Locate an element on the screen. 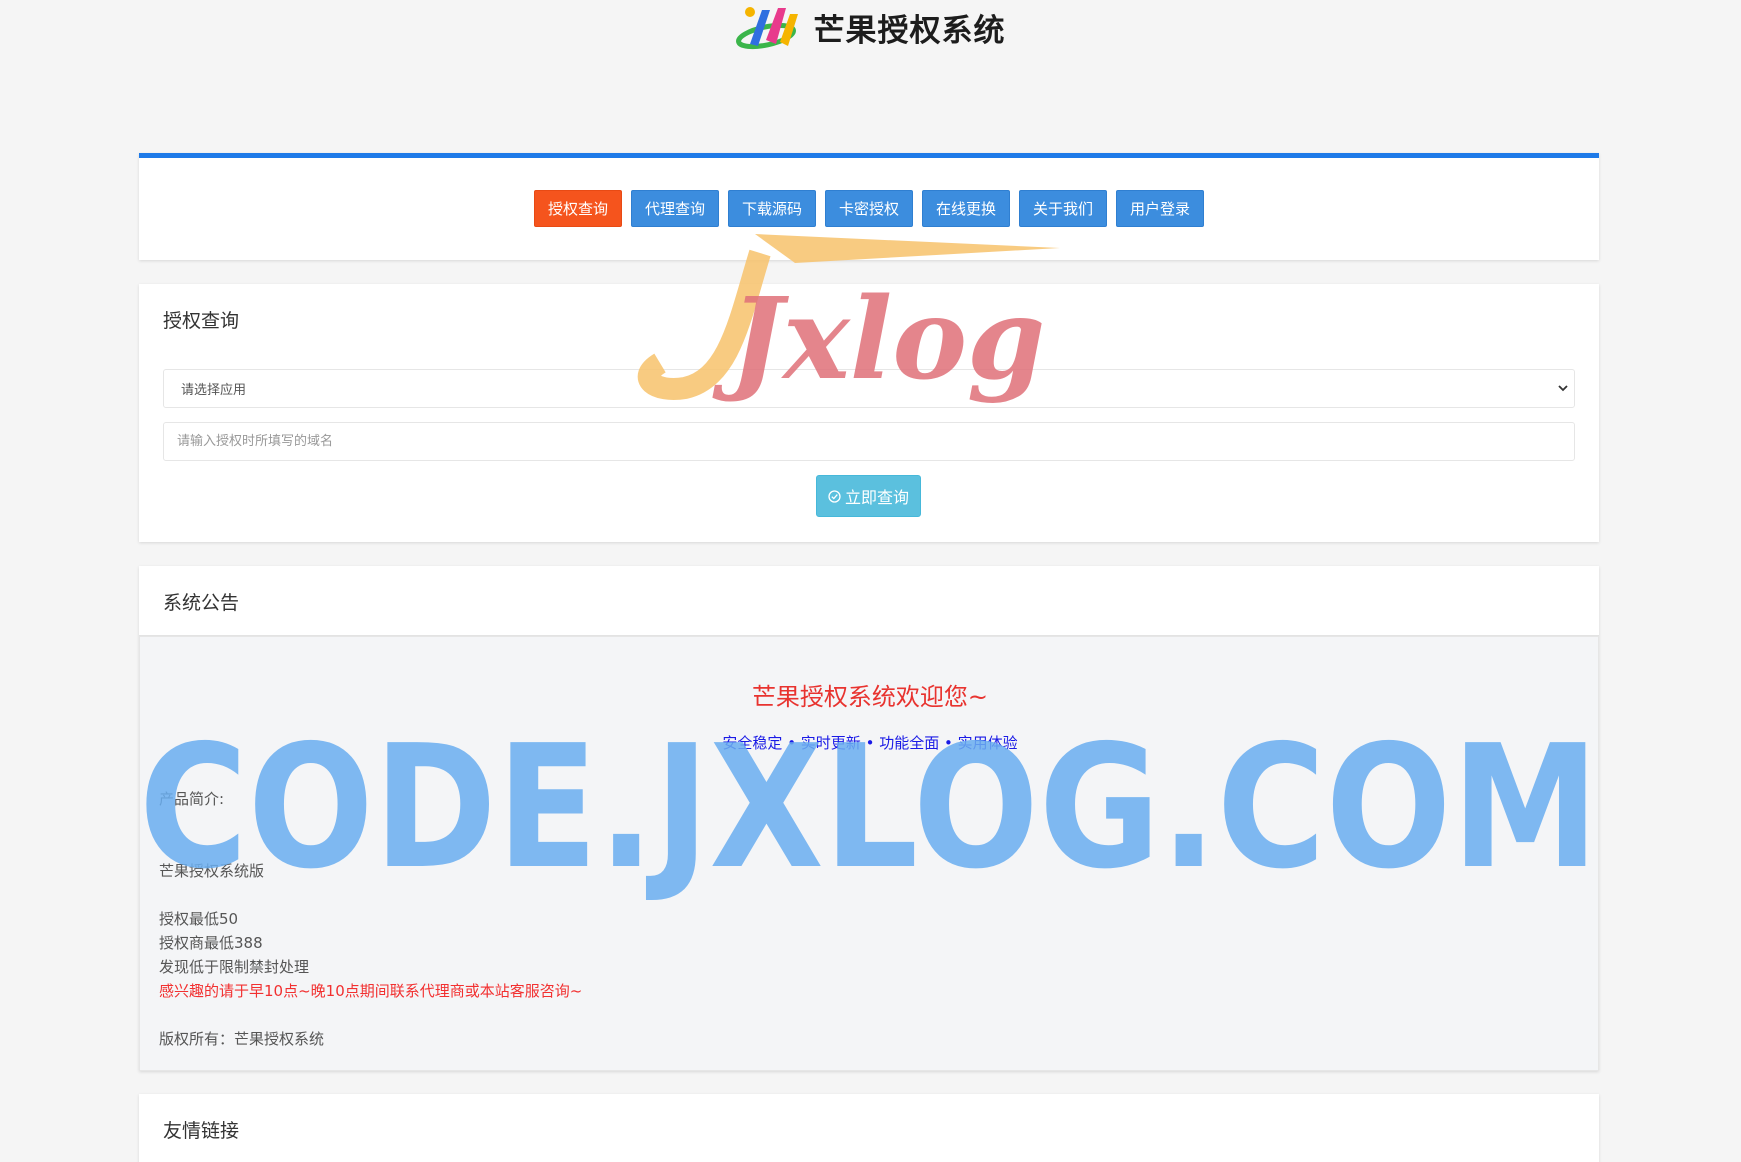 This screenshot has height=1162, width=1741. check-circle-icon is located at coordinates (834, 496).